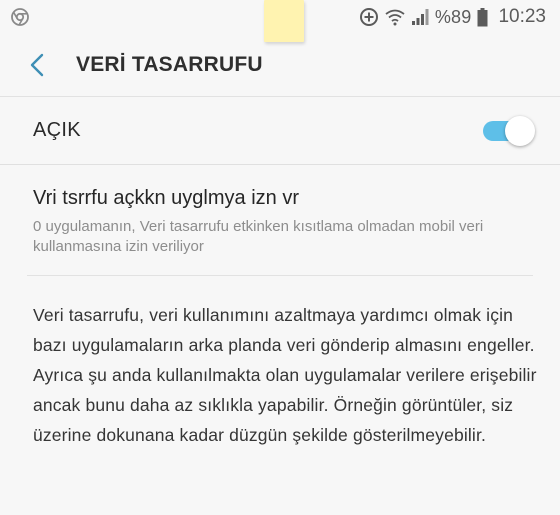 The width and height of the screenshot is (560, 515). I want to click on battery-percent: %89, so click(453, 16).